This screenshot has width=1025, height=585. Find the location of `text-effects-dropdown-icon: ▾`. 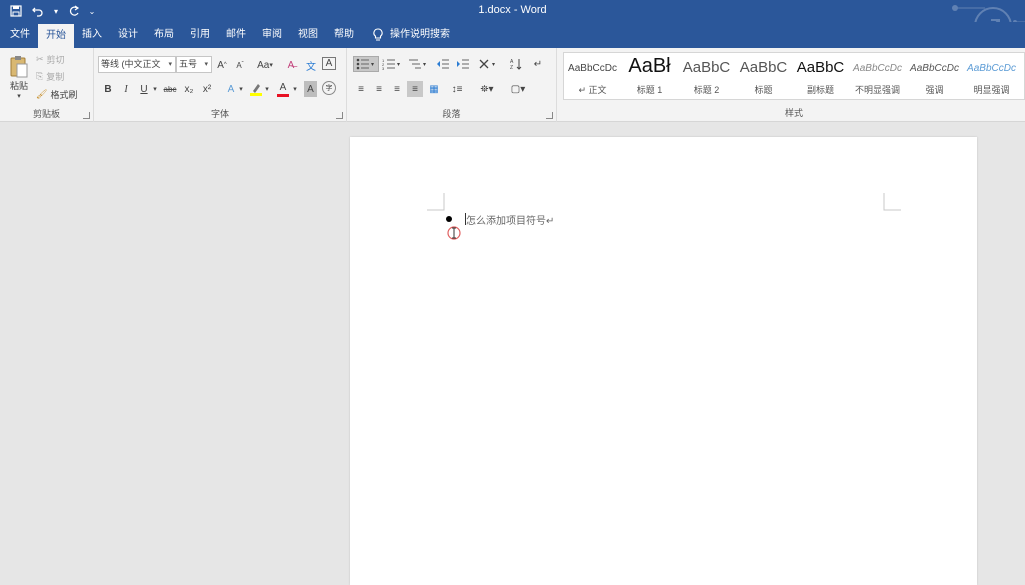

text-effects-dropdown-icon: ▾ is located at coordinates (241, 89).